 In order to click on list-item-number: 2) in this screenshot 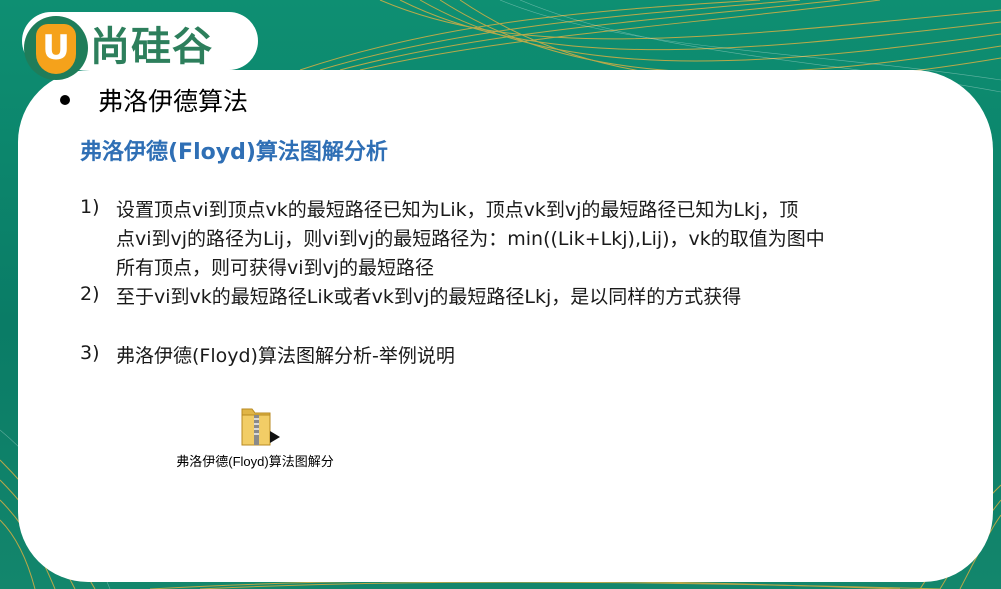, I will do `click(90, 294)`.